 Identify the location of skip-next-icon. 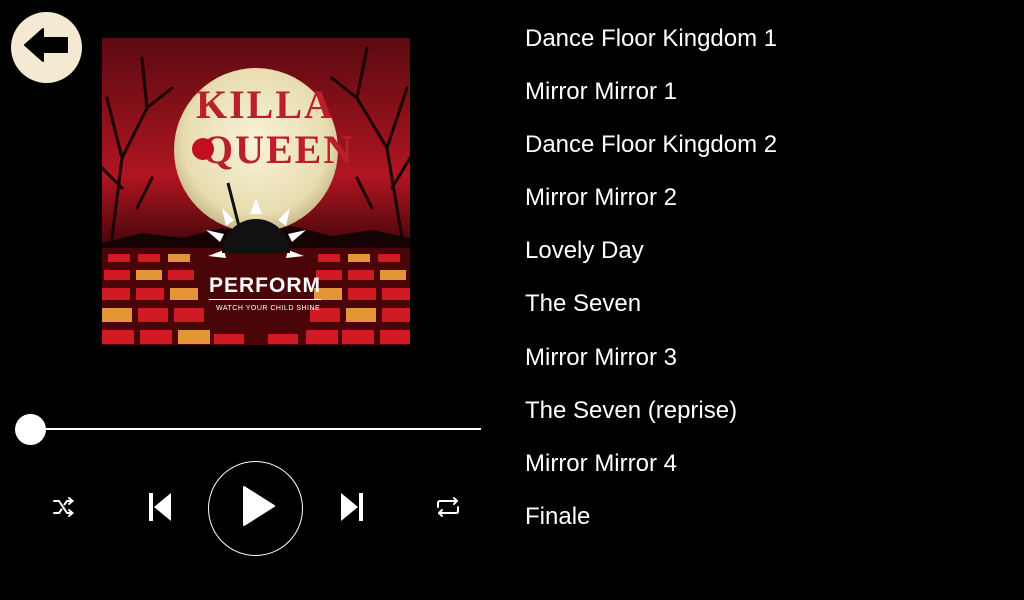
(352, 509).